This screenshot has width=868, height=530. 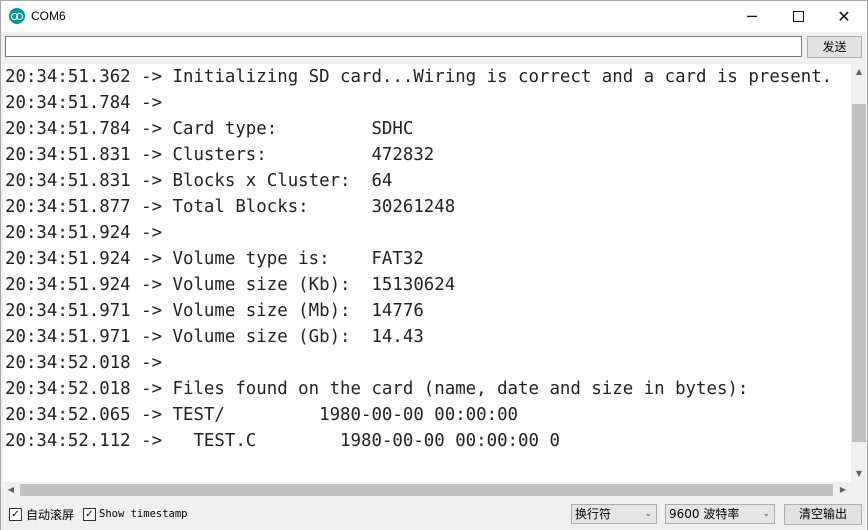 I want to click on output-line: 20:34:51.971 -> Volume size (Mb): 14776, so click(x=214, y=311).